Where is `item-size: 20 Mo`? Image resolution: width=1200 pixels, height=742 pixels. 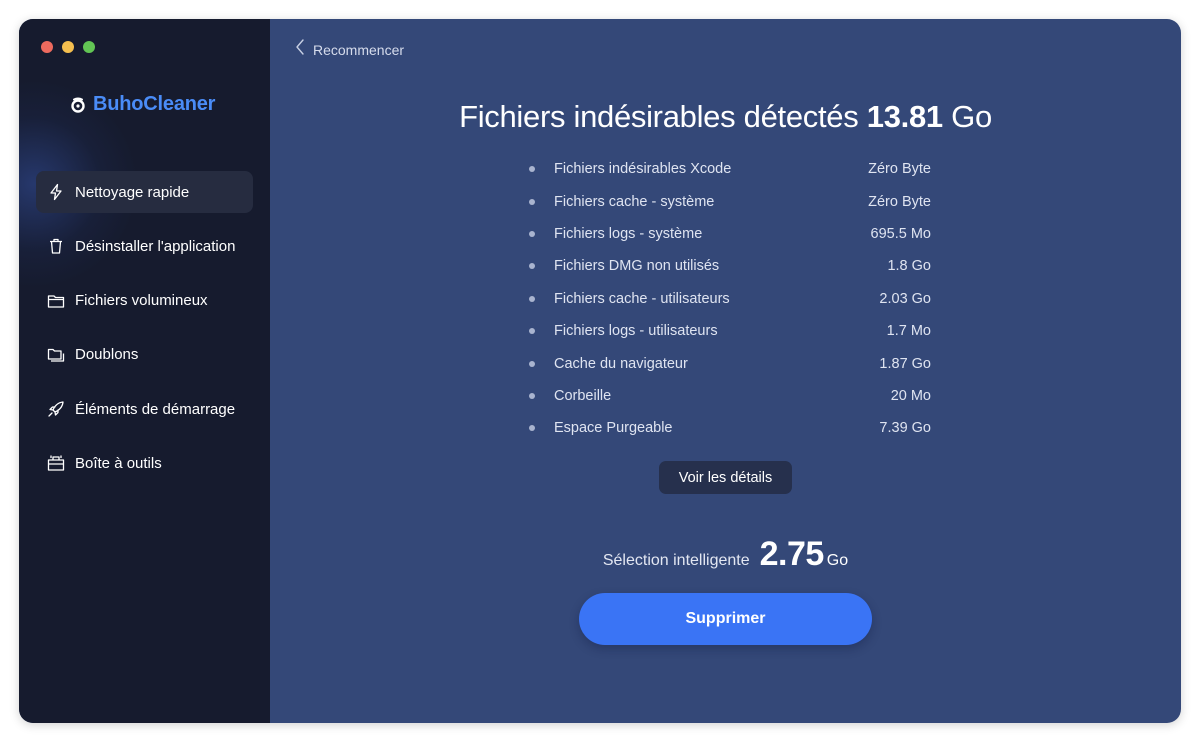 item-size: 20 Mo is located at coordinates (910, 395).